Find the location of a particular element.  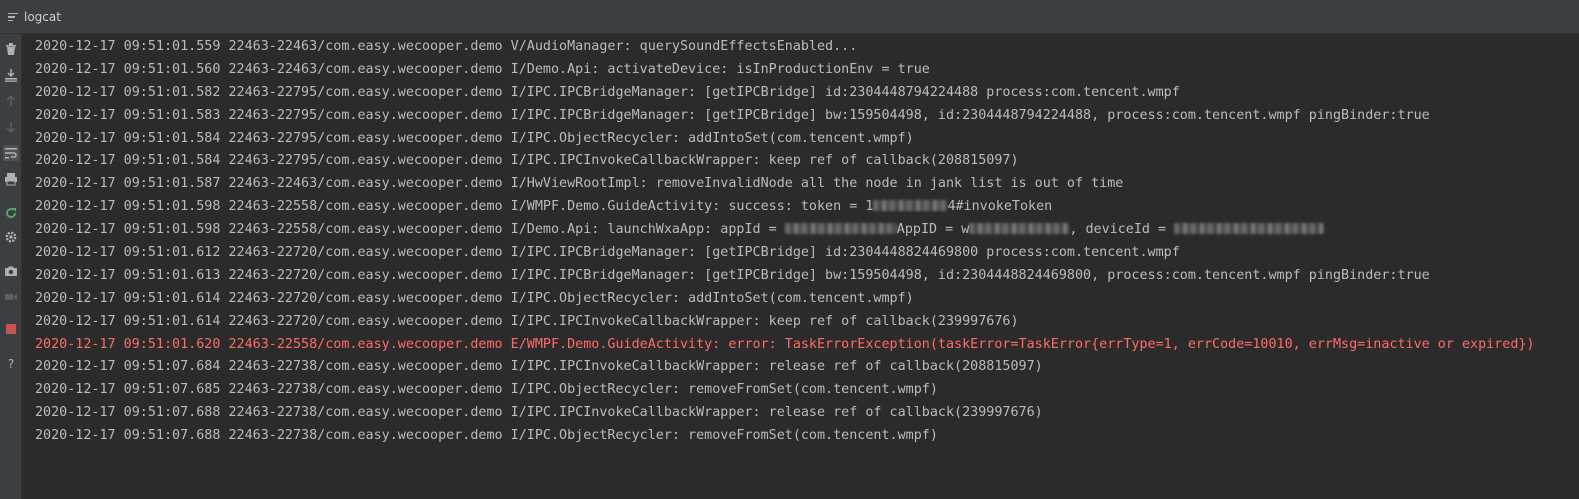

help-icon: ? is located at coordinates (11, 363).